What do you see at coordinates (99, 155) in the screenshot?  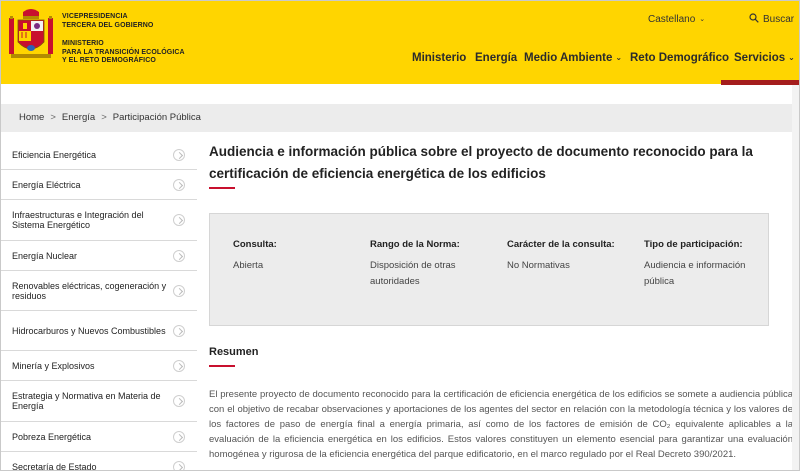 I see `sidebar-item-eficiencia: Eficiencia Energética` at bounding box center [99, 155].